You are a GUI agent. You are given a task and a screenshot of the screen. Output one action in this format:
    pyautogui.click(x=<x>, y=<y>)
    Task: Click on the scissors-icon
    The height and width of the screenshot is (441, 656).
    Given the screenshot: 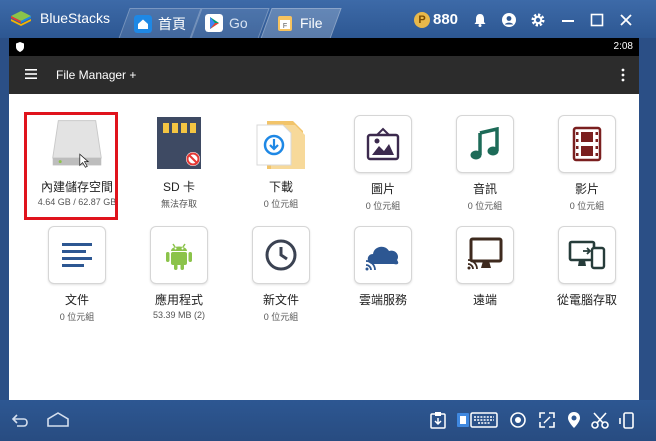 What is the action you would take?
    pyautogui.click(x=600, y=420)
    